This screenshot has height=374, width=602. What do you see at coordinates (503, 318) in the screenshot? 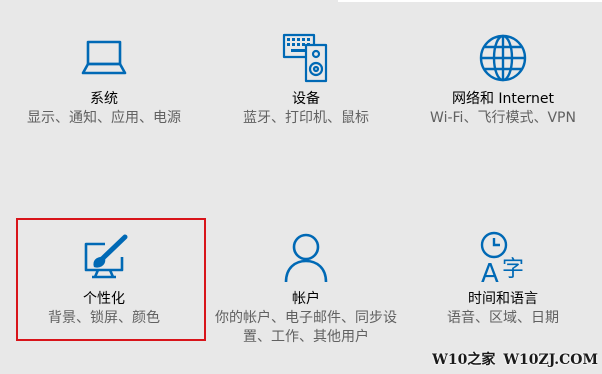
I see `tile-description: 语音、区域、日期` at bounding box center [503, 318].